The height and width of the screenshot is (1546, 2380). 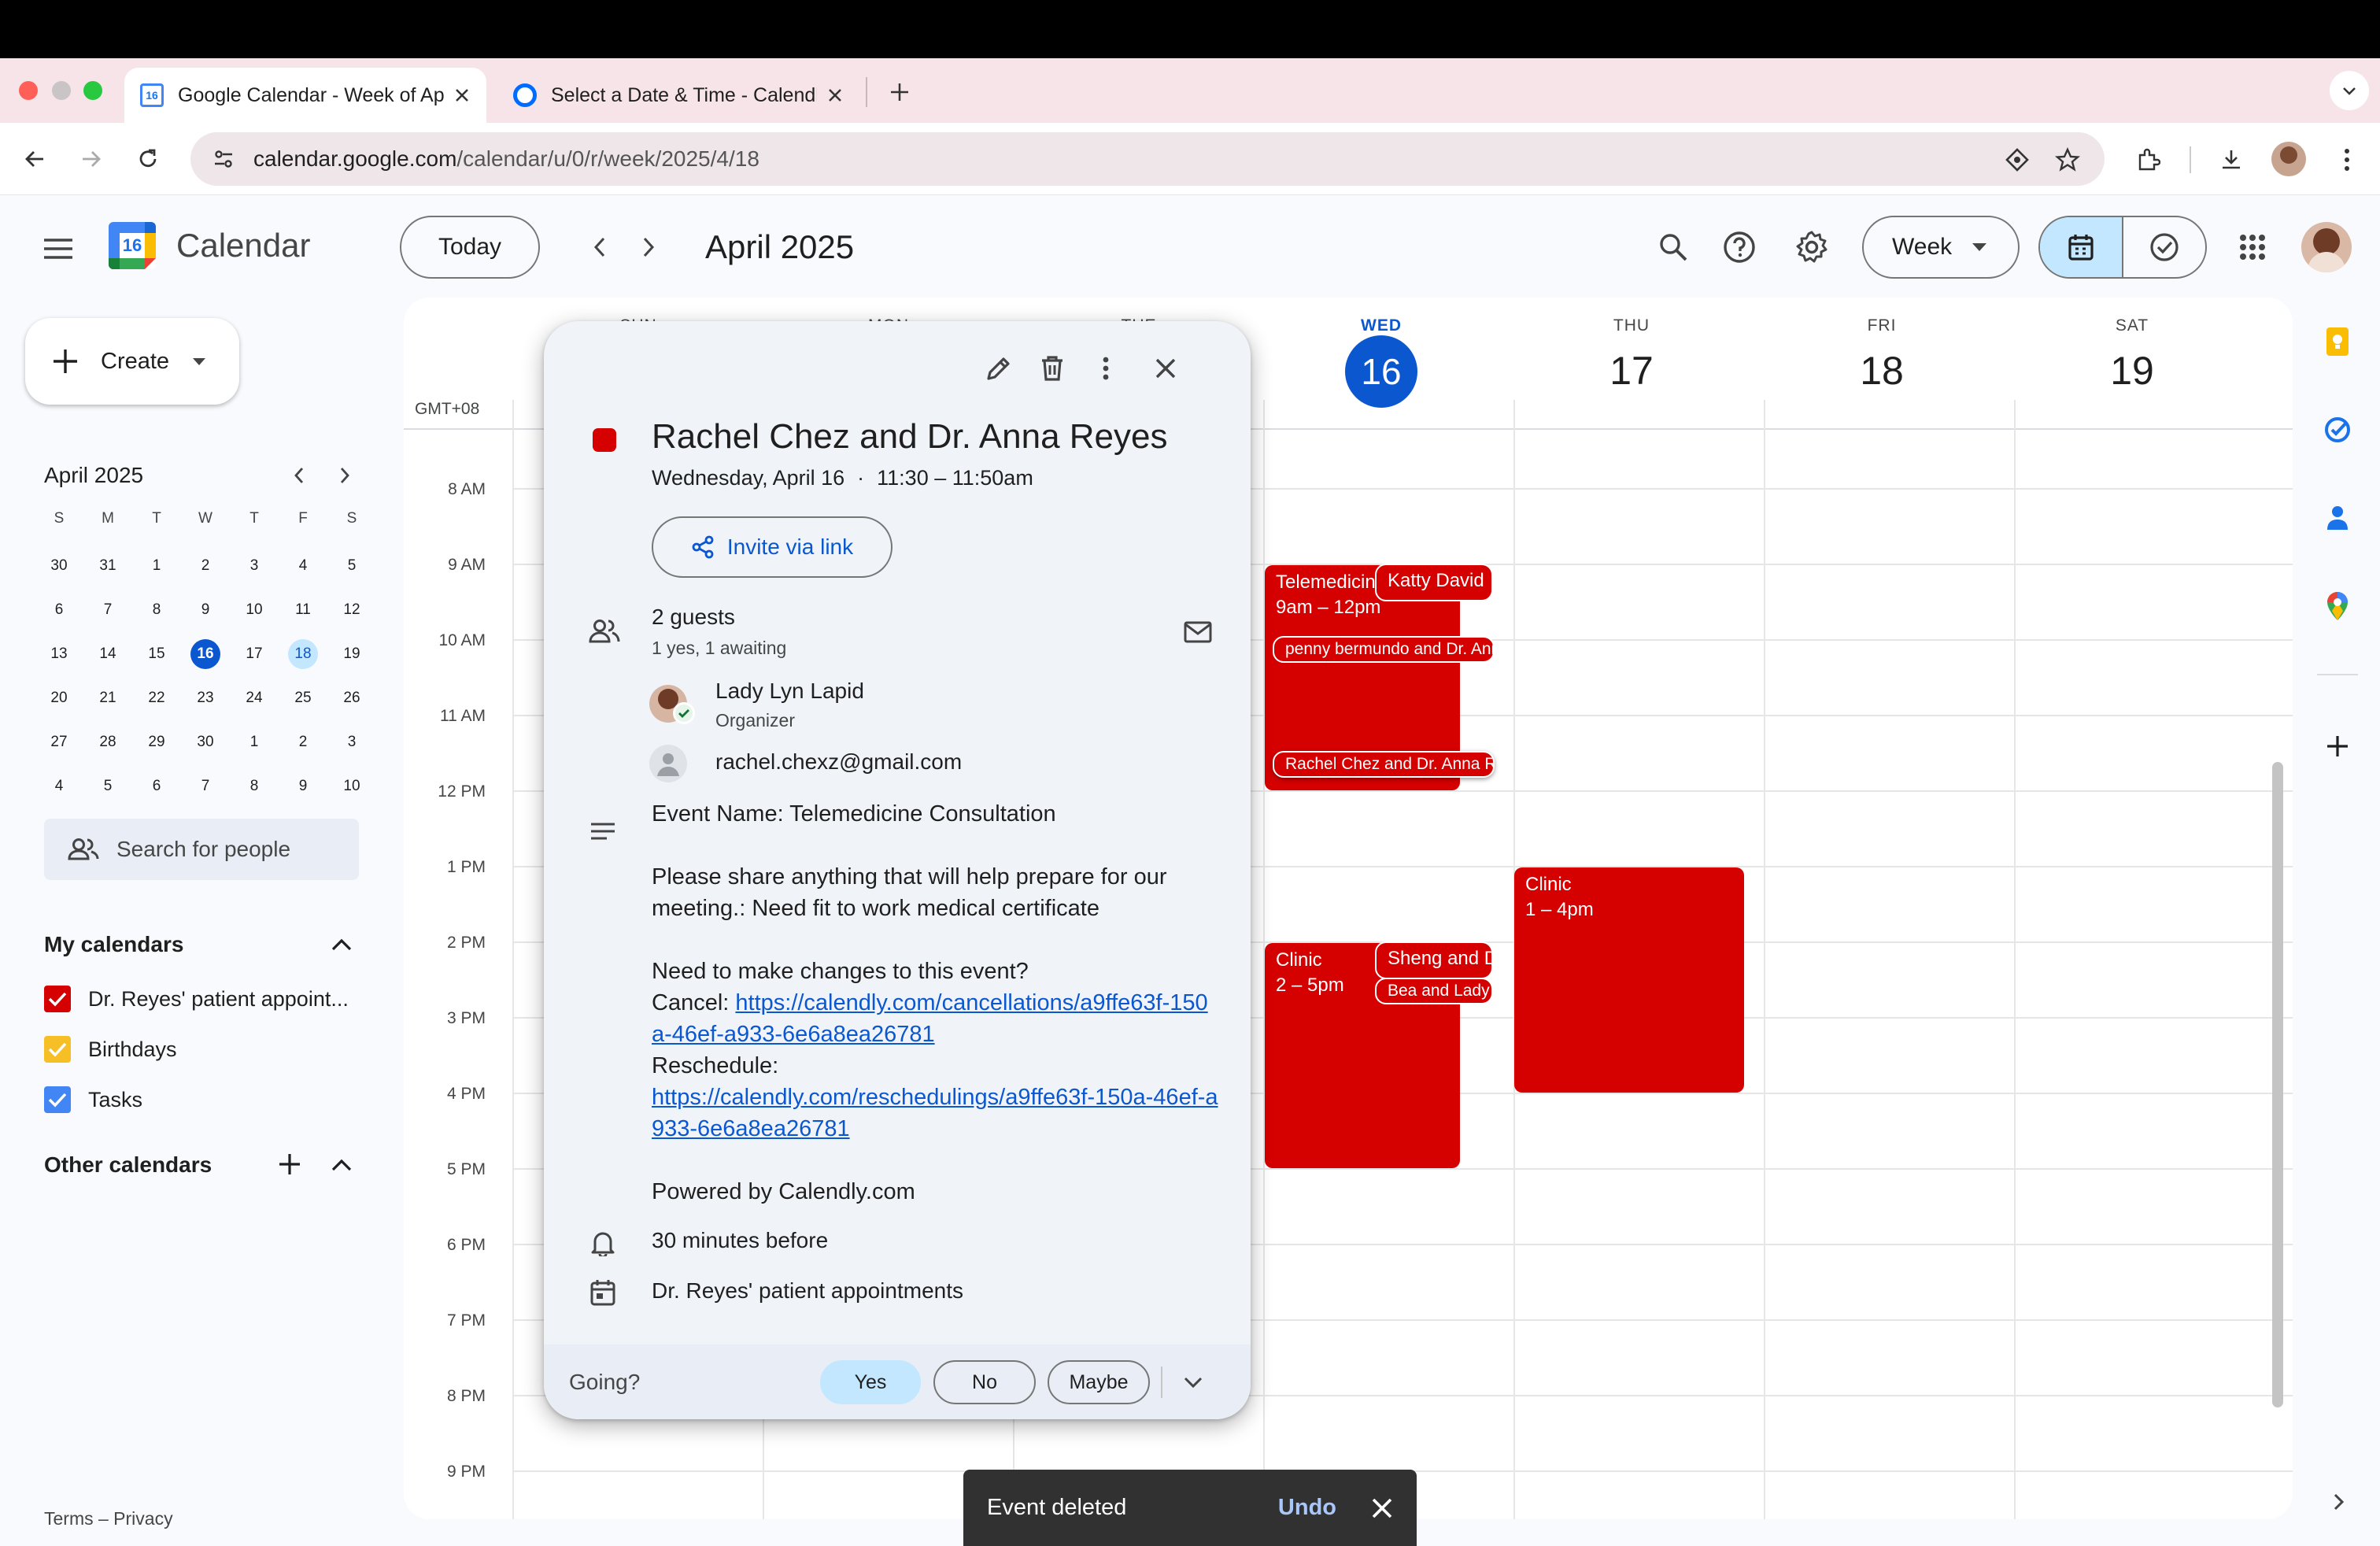 I want to click on search-people-input: Search for people, so click(x=201, y=850).